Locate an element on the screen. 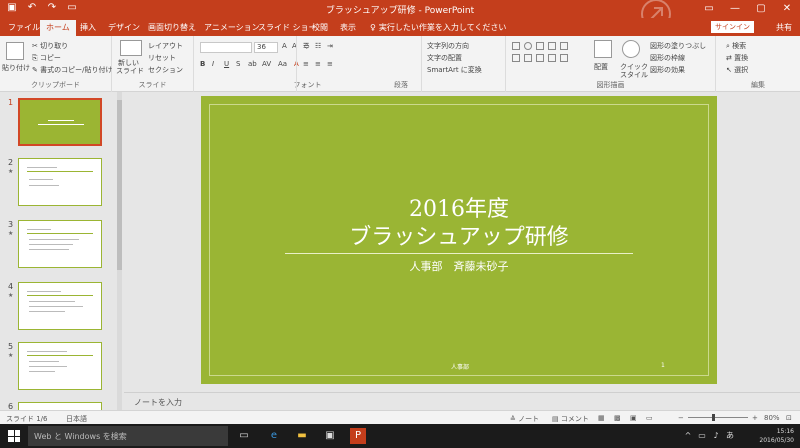 The height and width of the screenshot is (448, 800). slide-title: 2016年度 ブラッシュアップ研修 is located at coordinates (459, 224).